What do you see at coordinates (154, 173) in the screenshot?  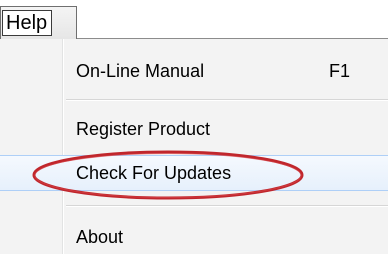 I see `menu-item-label: Check For Updates` at bounding box center [154, 173].